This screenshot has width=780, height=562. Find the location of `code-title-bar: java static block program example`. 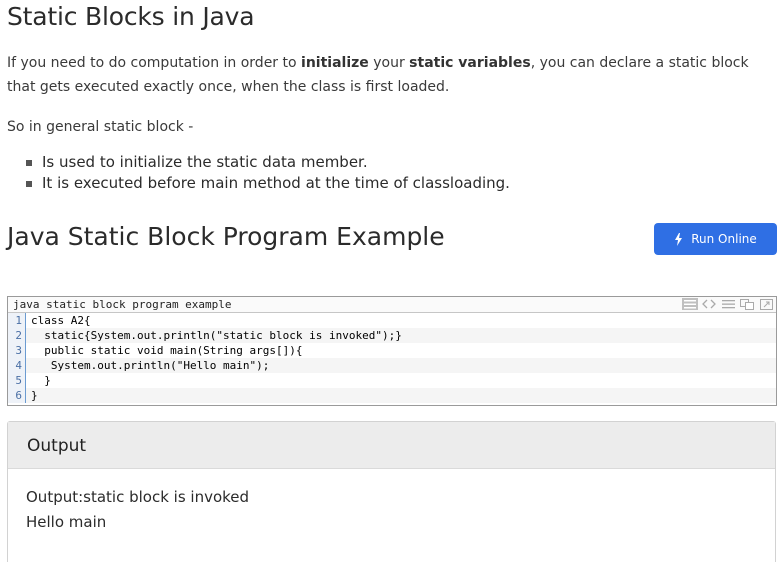

code-title-bar: java static block program example is located at coordinates (392, 305).